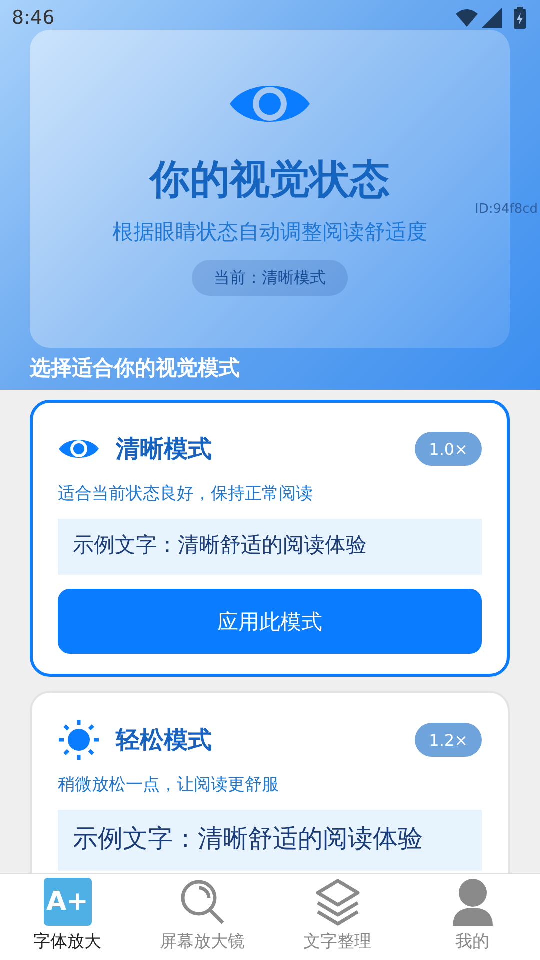 This screenshot has height=960, width=540. Describe the element at coordinates (520, 18) in the screenshot. I see `battery-icon` at that location.